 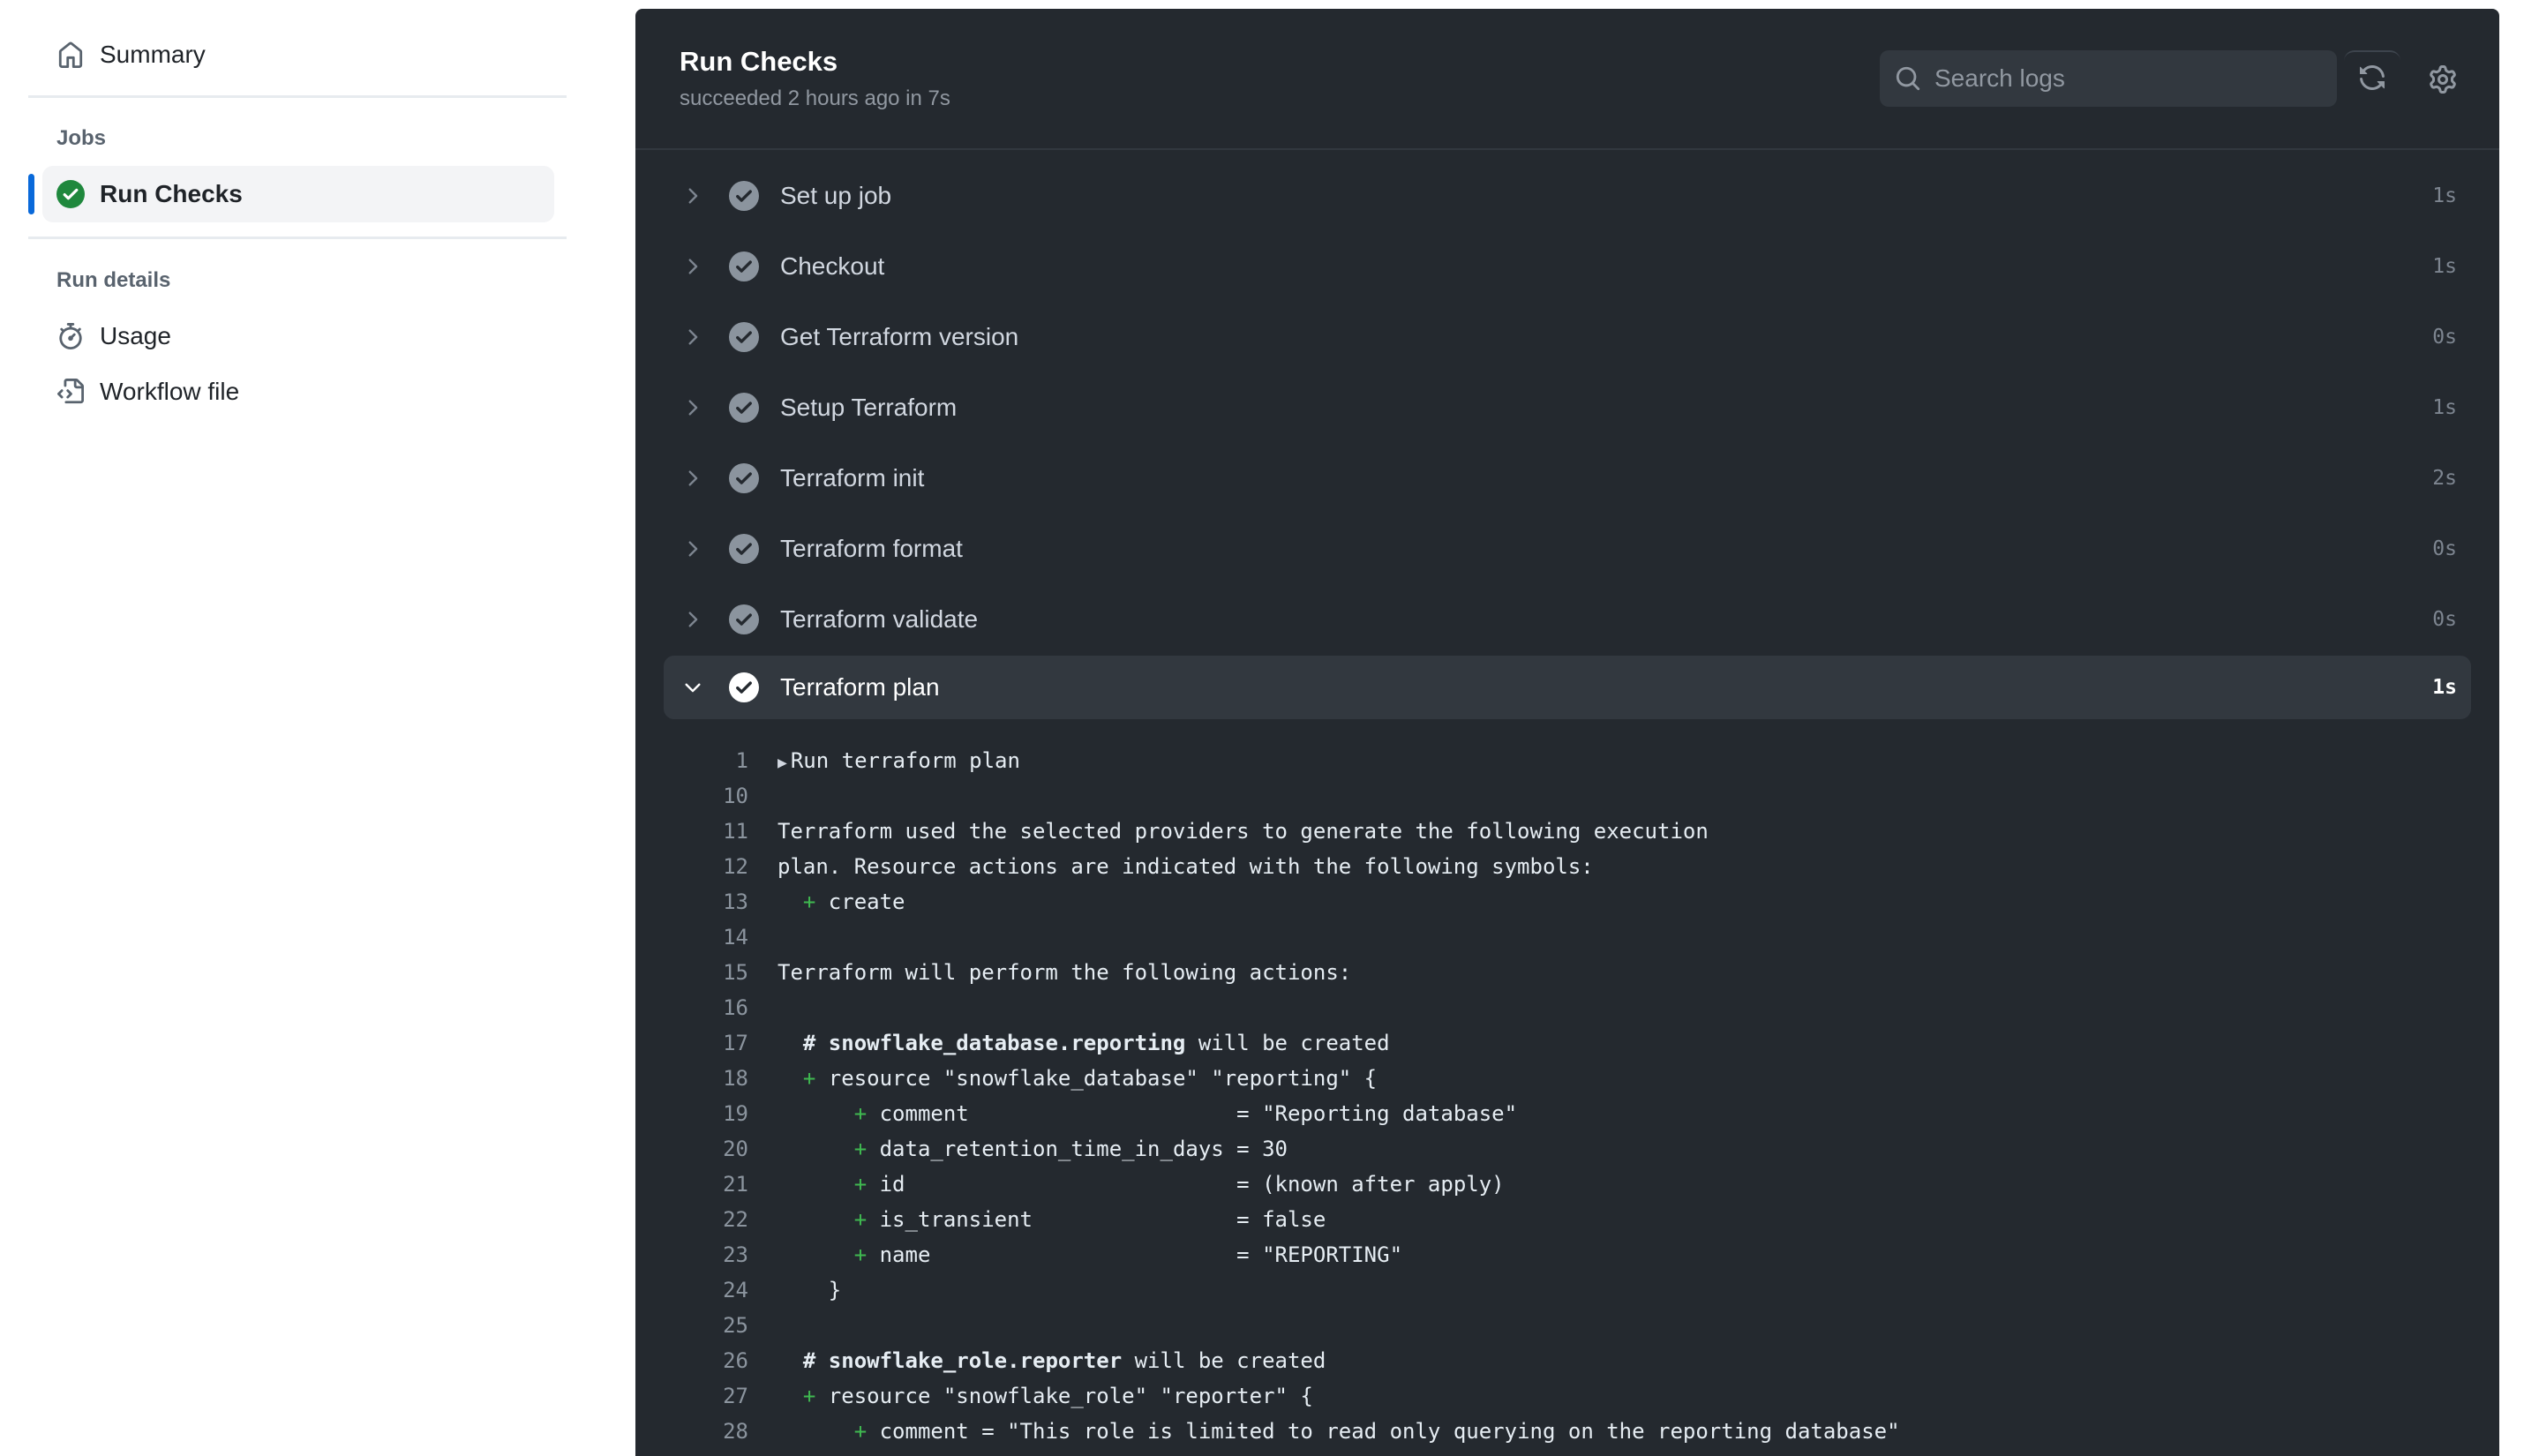 I want to click on search-icon, so click(x=1908, y=78).